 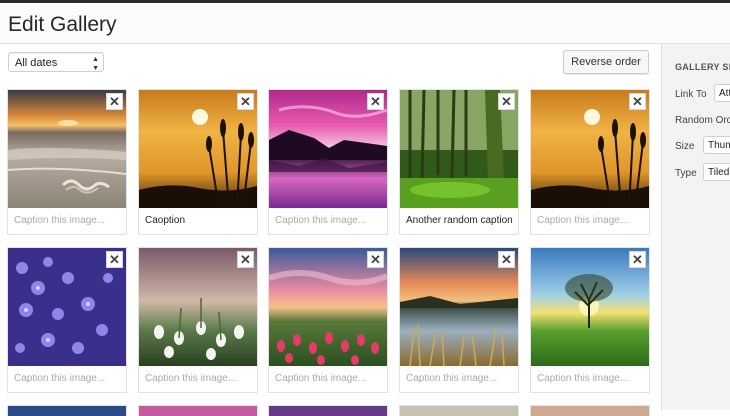 I want to click on page-title: Edit Gallery, so click(x=62, y=24).